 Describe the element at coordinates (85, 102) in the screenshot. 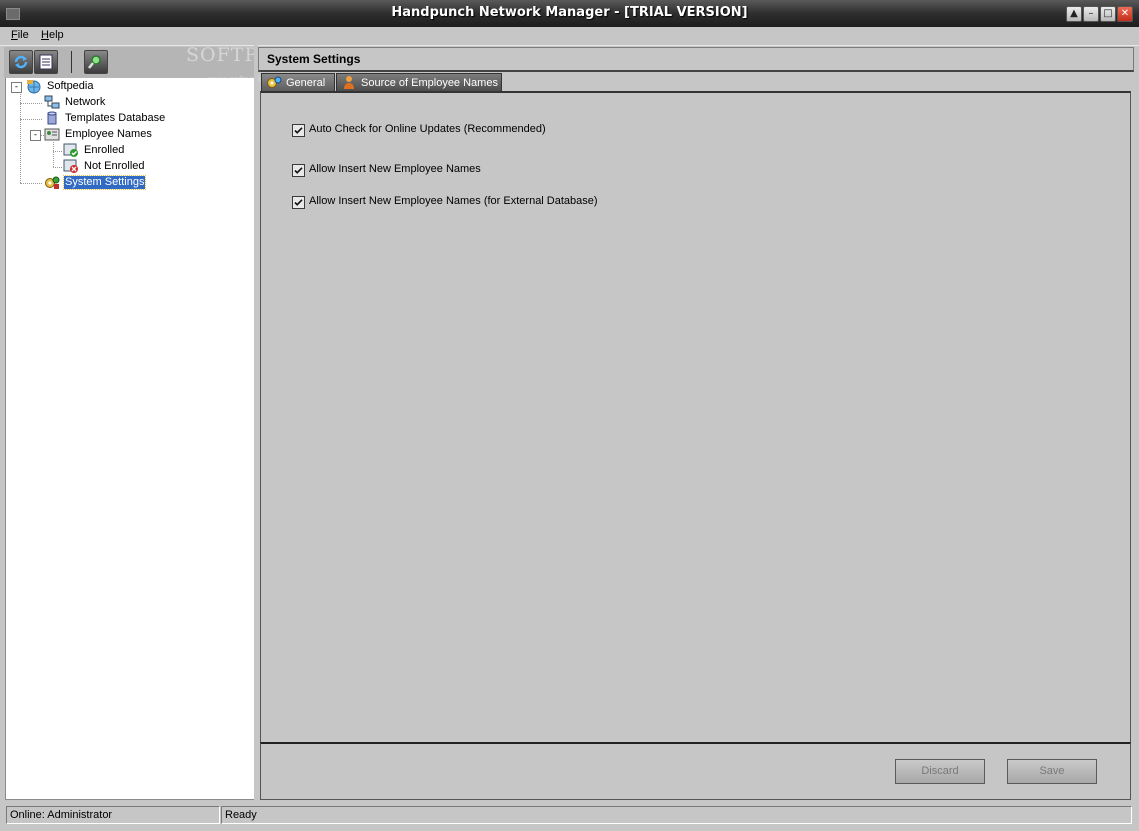

I see `tree-label: Network` at that location.